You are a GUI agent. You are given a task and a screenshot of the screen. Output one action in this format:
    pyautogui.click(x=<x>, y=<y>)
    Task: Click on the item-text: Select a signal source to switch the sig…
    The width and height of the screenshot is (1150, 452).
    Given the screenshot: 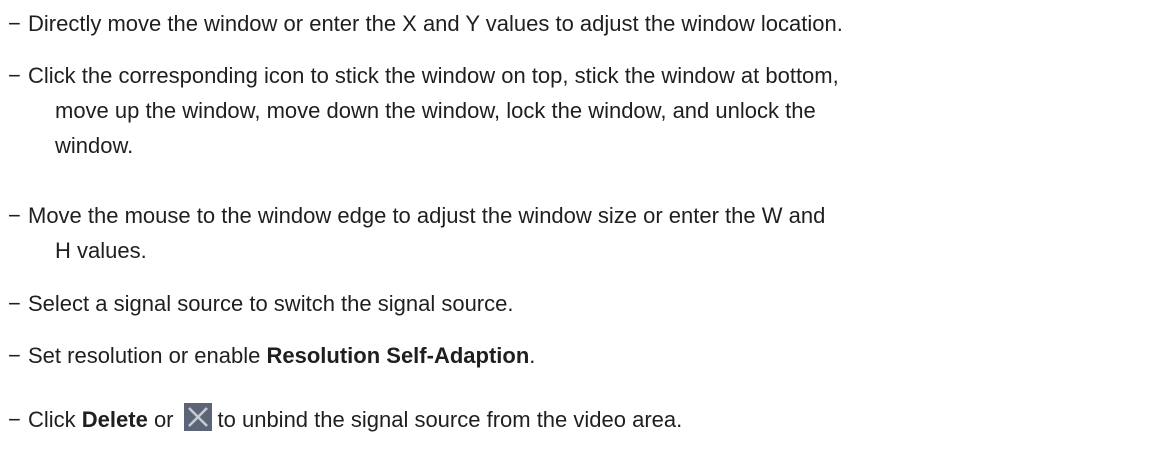 What is the action you would take?
    pyautogui.click(x=271, y=303)
    